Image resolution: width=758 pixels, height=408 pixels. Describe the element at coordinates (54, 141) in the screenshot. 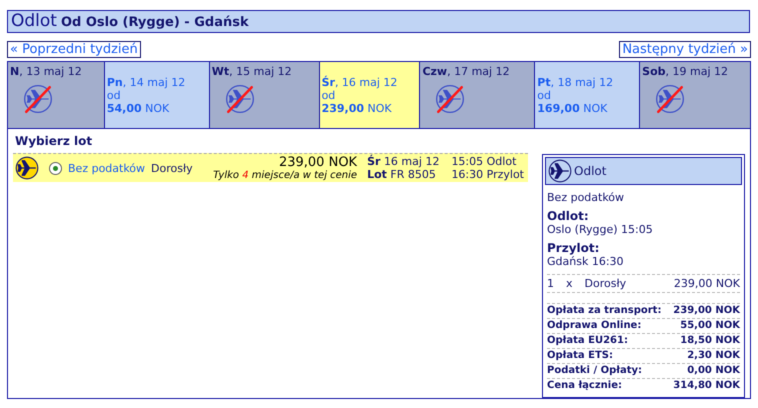

I see `section-title: Wybierz lot` at that location.